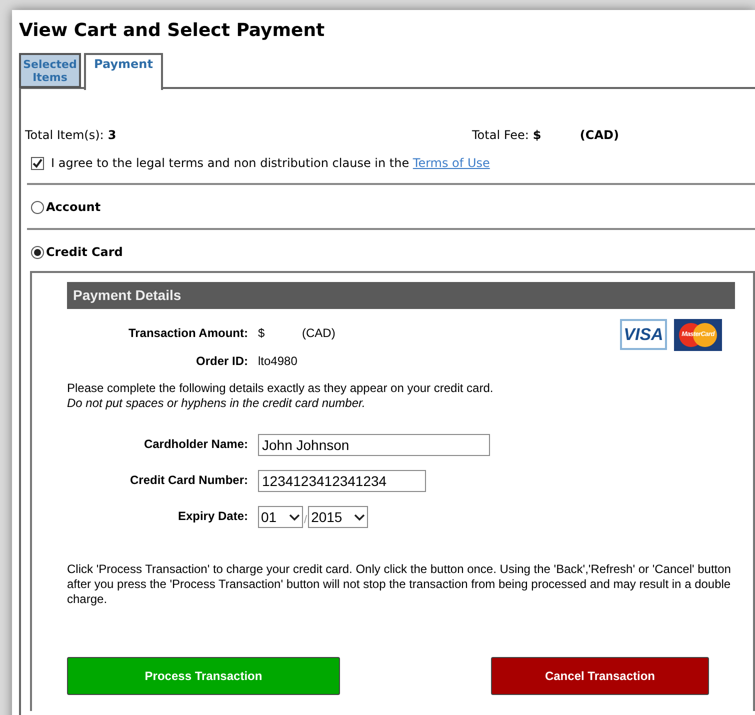 This screenshot has width=755, height=715. Describe the element at coordinates (270, 163) in the screenshot. I see `agreement-text: I agree to the legal terms and non distribution clause in the Terms of Use` at that location.